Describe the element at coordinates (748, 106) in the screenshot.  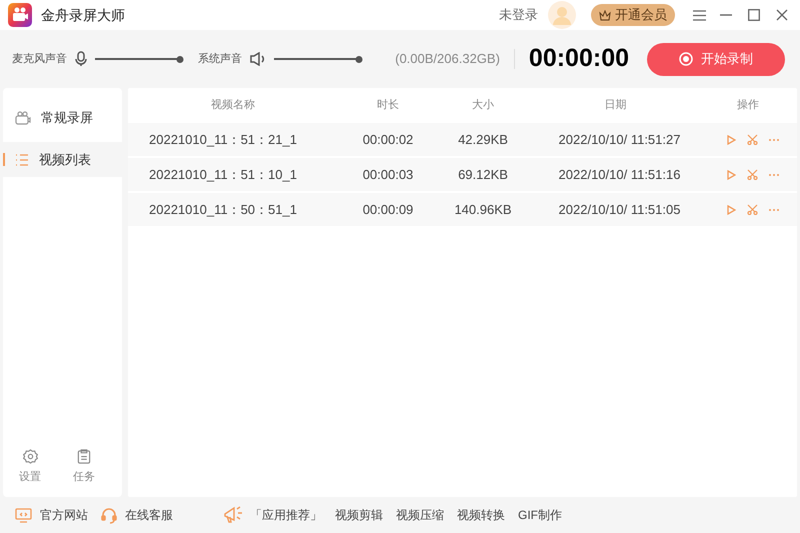
I see `column-header: 操作` at that location.